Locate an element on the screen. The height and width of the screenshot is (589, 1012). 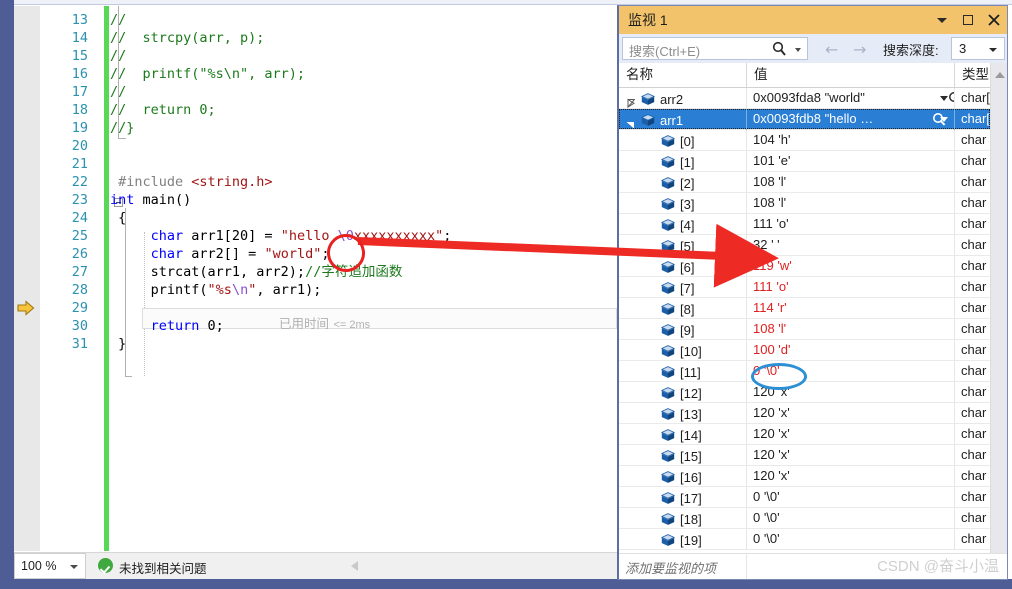
watch-row-name-cell: [18] is located at coordinates (683, 518).